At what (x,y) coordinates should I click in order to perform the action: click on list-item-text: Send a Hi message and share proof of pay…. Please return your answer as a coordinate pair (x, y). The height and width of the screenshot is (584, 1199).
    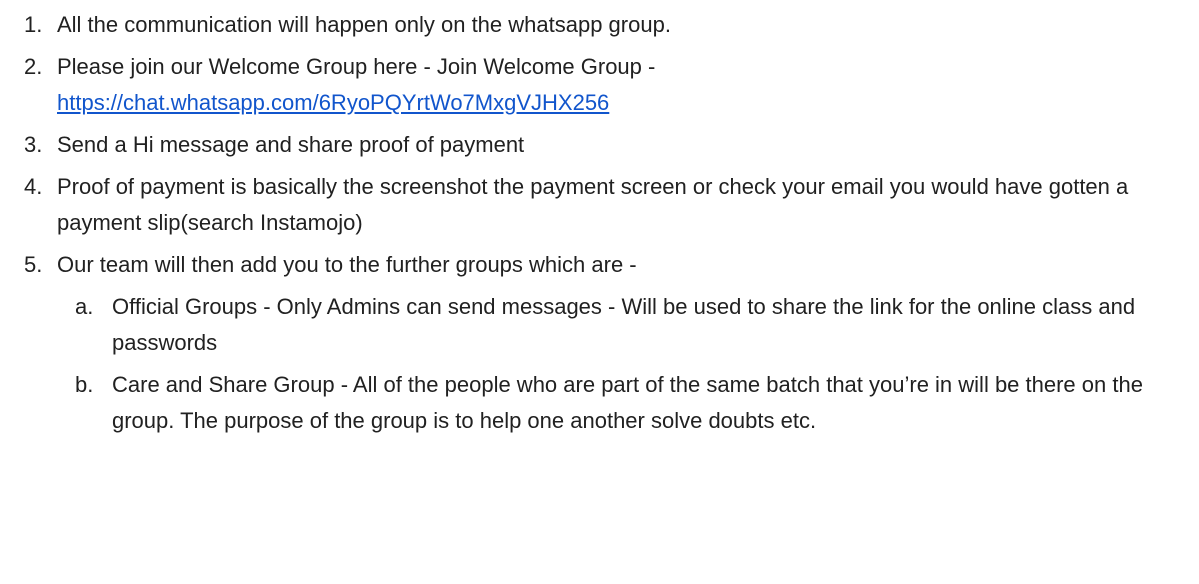
    Looking at the image, I should click on (291, 144).